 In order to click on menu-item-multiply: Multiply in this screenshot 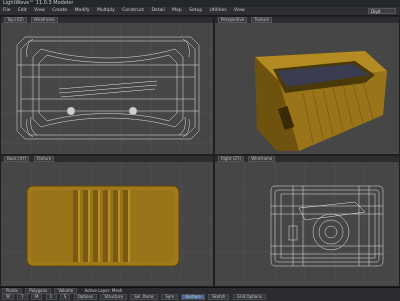, I will do `click(106, 11)`.